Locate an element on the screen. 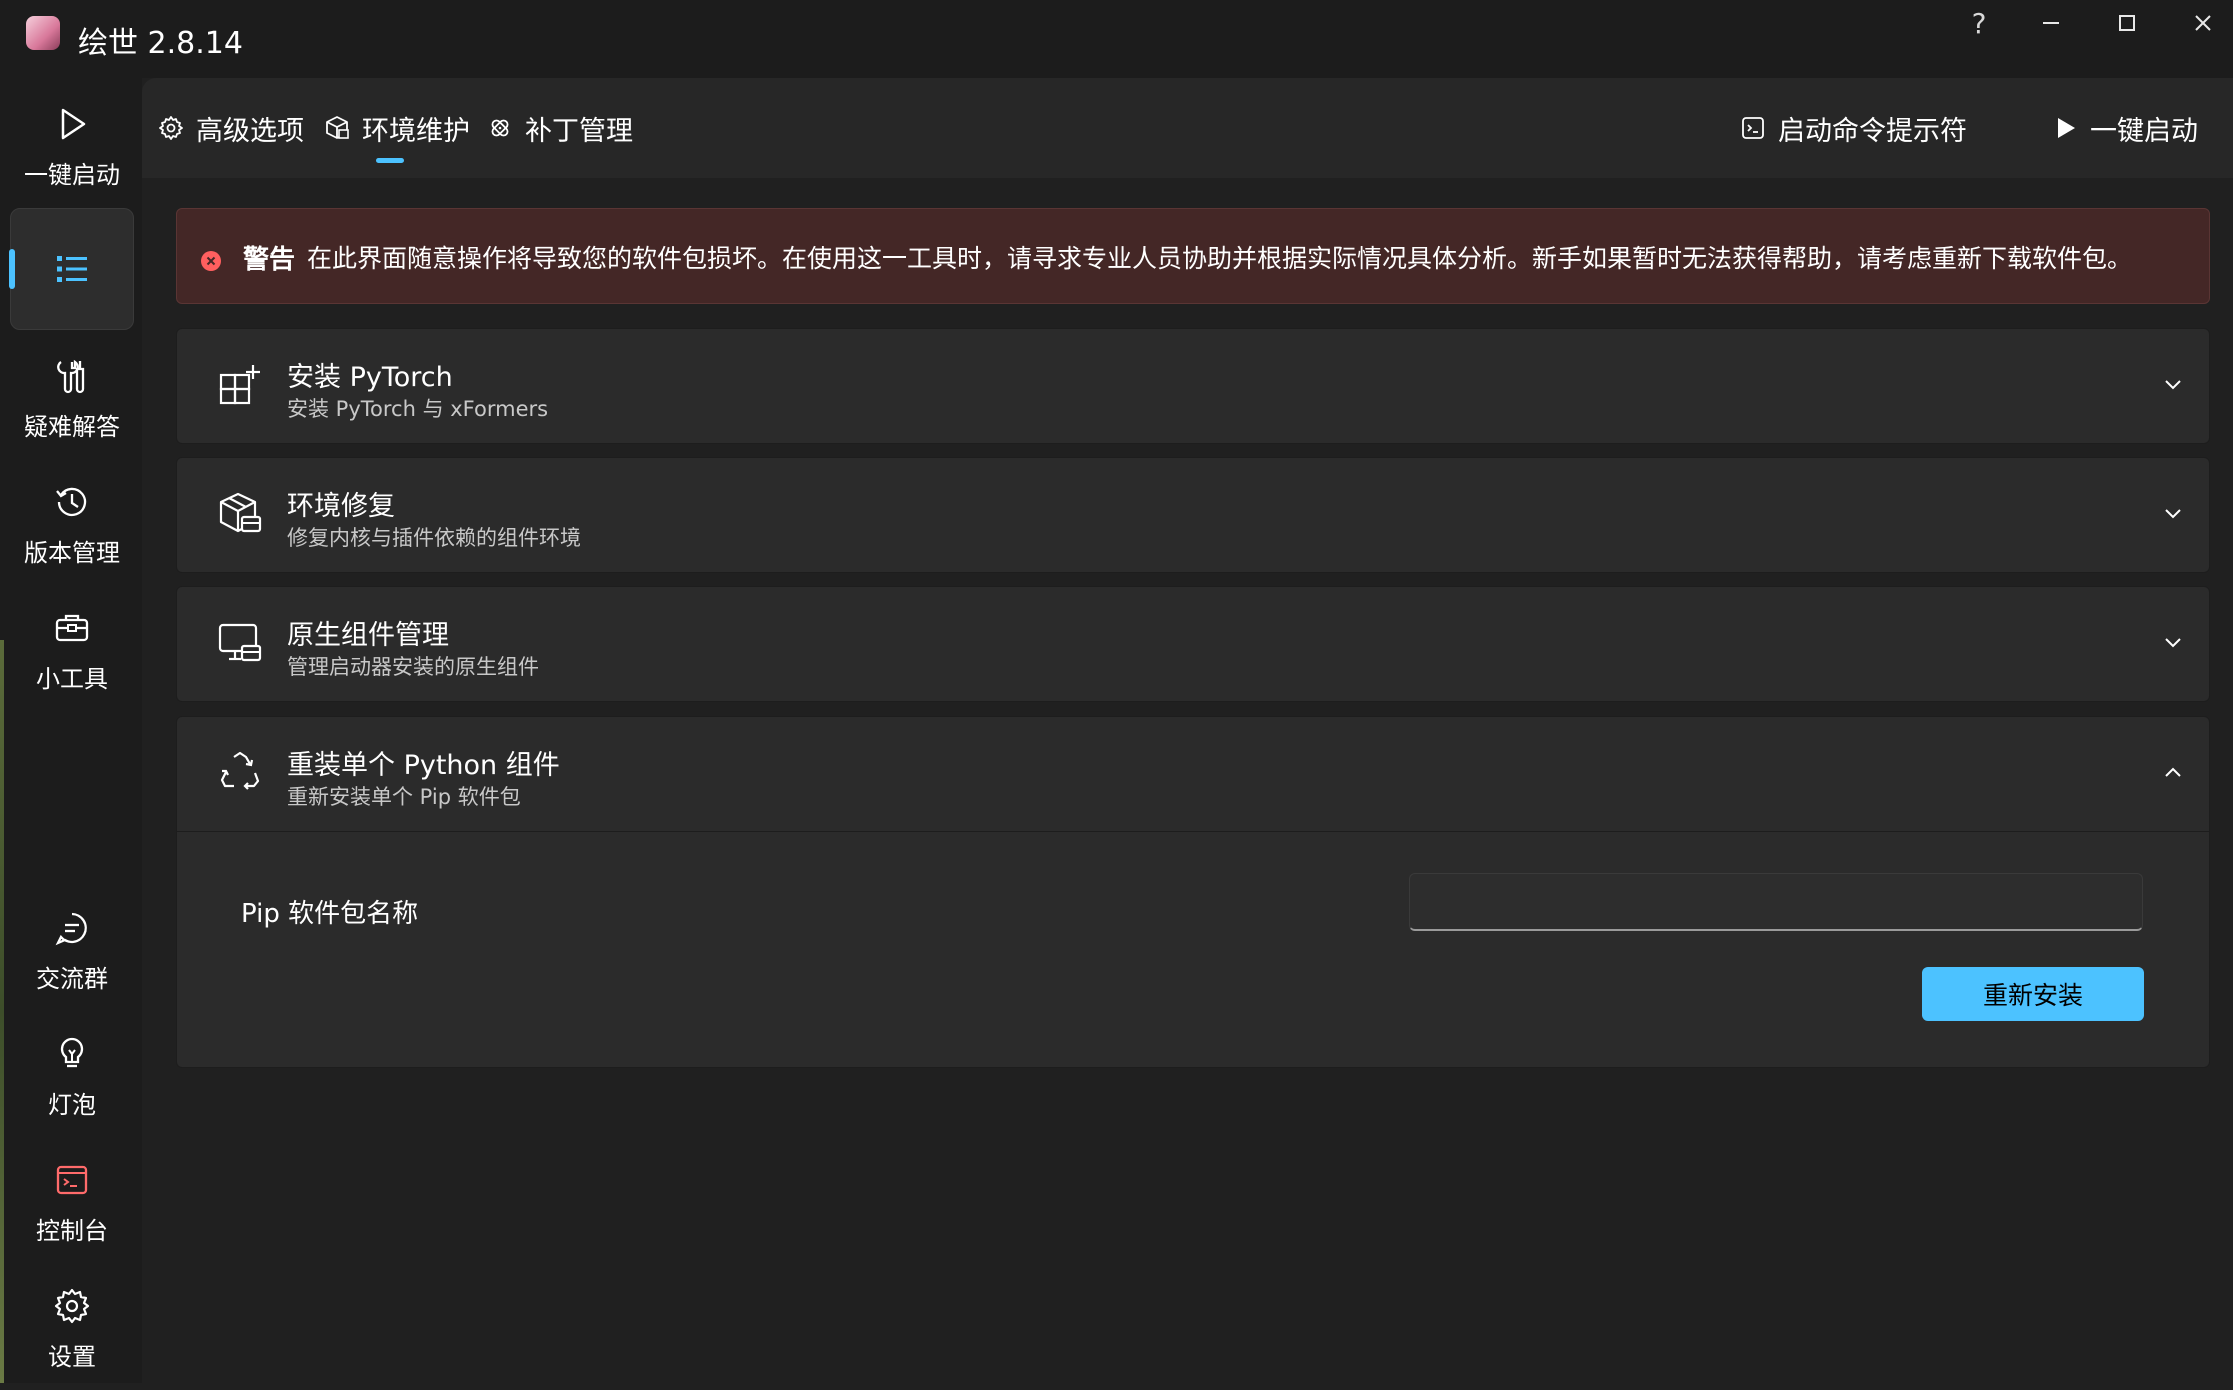 Image resolution: width=2233 pixels, height=1390 pixels. selection-indicator is located at coordinates (12, 269).